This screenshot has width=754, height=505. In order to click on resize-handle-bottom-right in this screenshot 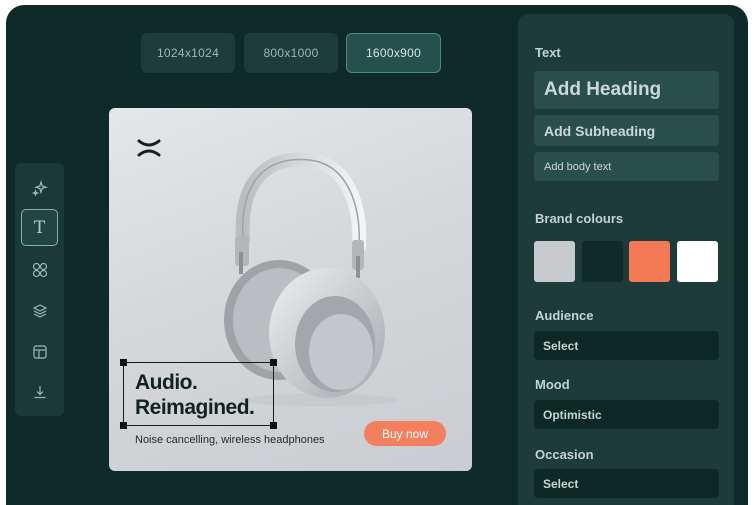, I will do `click(273, 425)`.